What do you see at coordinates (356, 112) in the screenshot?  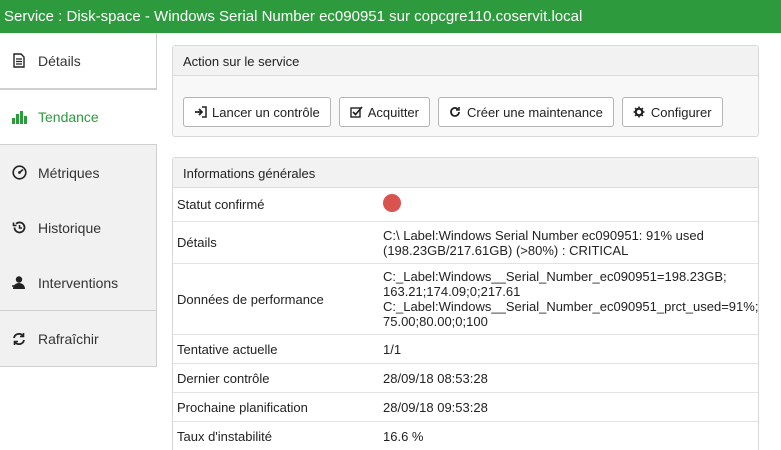 I see `checkbox-icon` at bounding box center [356, 112].